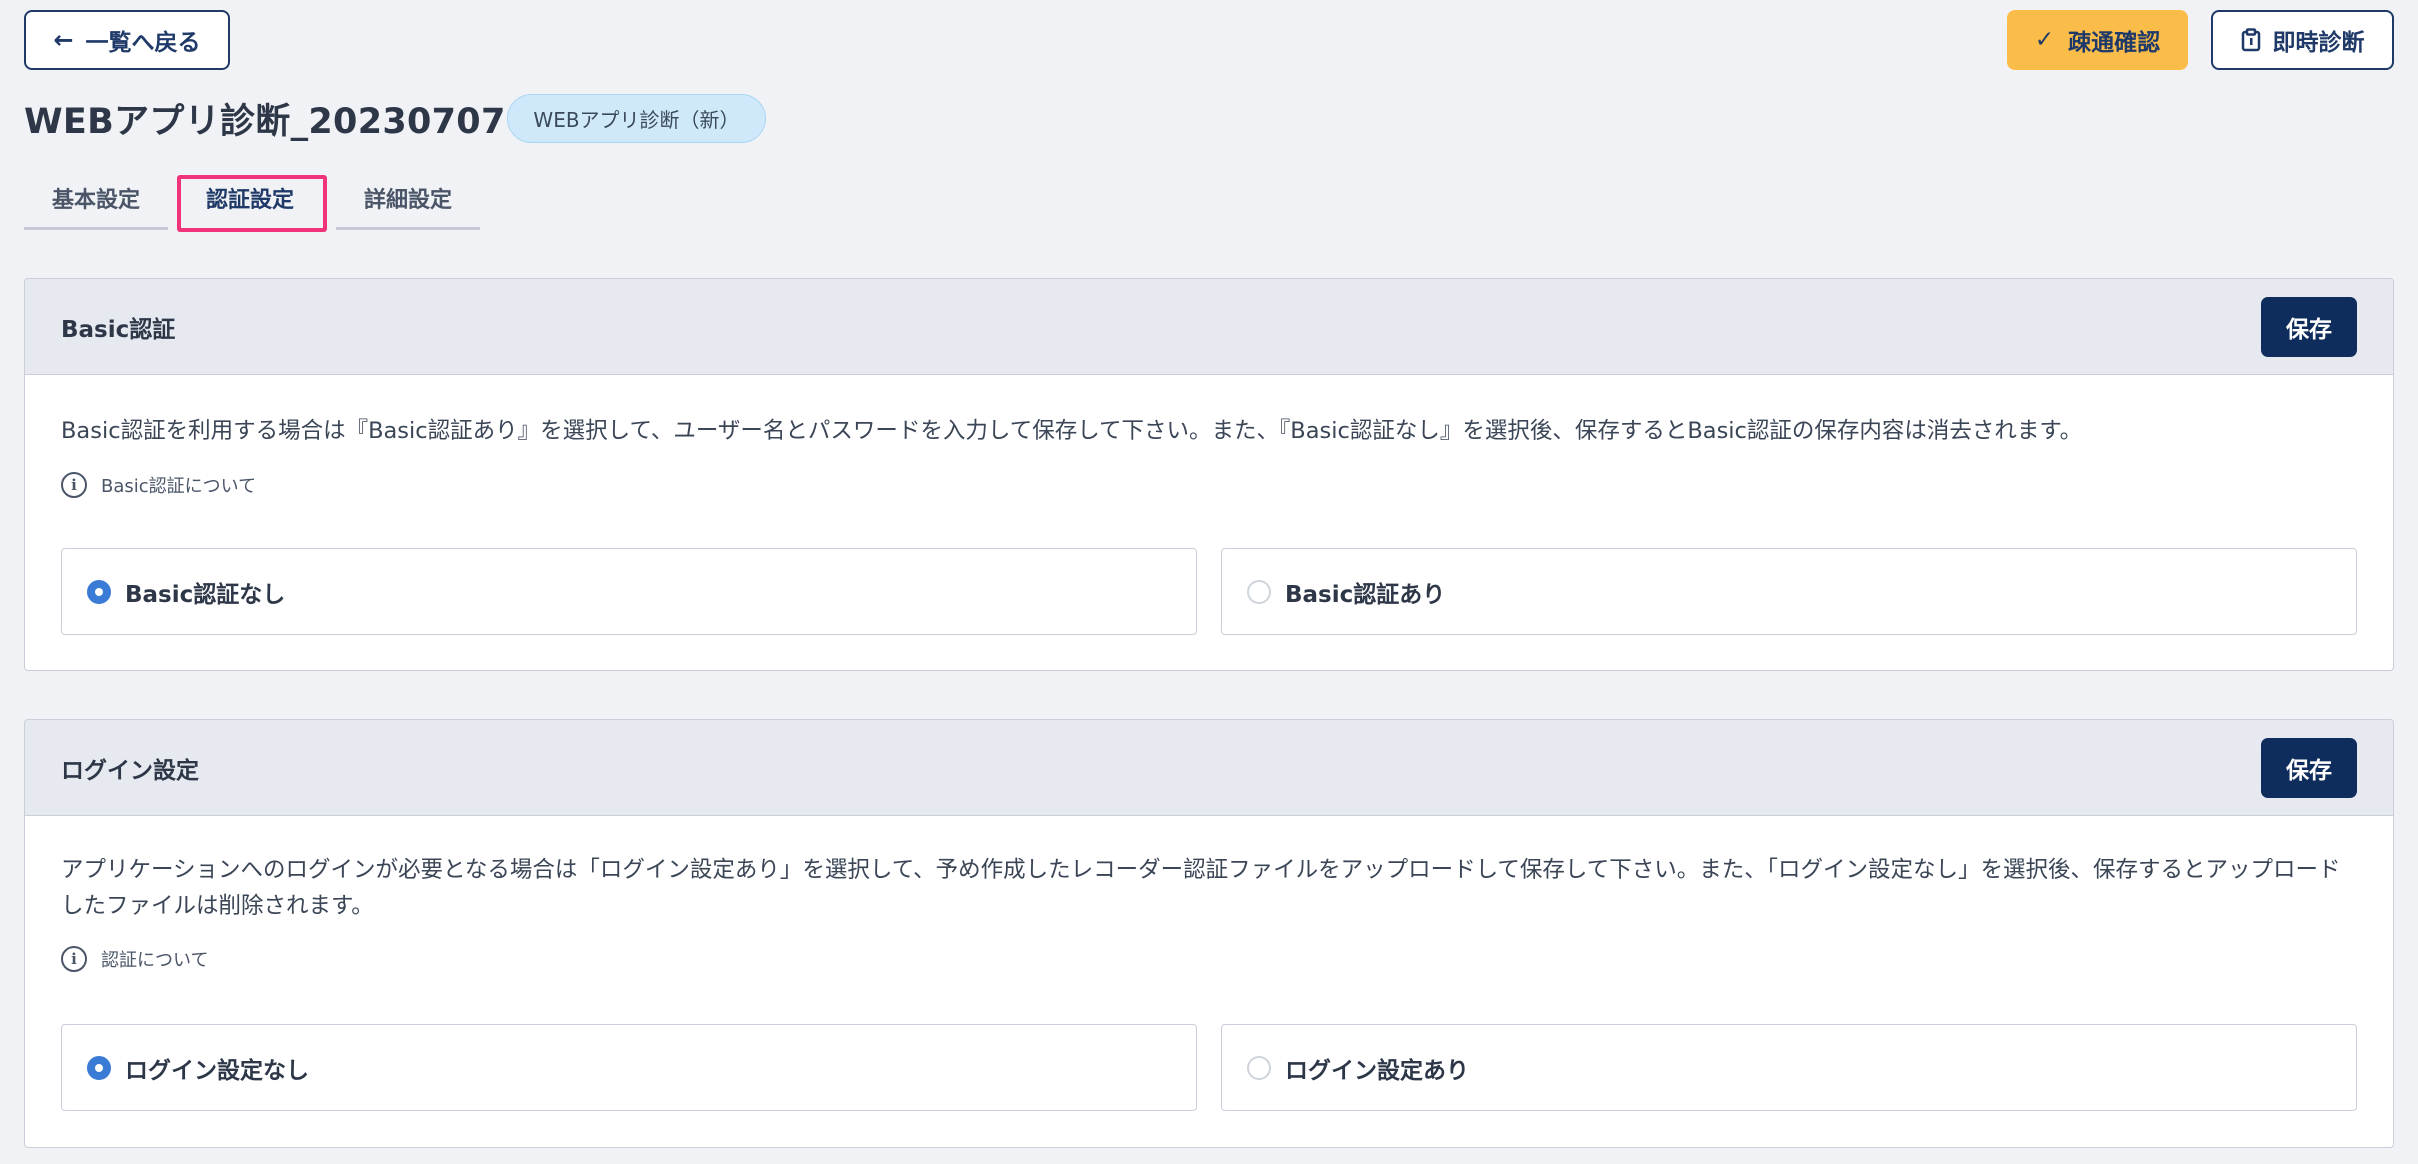 The width and height of the screenshot is (2418, 1164). Describe the element at coordinates (143, 43) in the screenshot. I see `back-button-label: 一覧へ戻る` at that location.